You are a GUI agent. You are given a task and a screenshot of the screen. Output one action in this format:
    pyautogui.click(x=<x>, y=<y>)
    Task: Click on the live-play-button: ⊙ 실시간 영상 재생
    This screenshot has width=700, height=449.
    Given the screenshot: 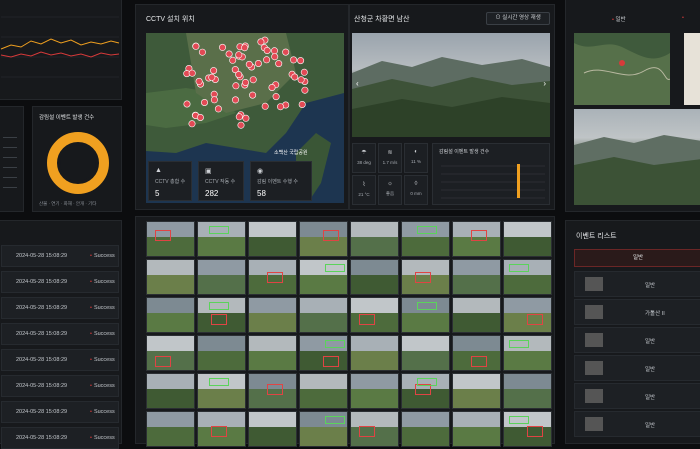 What is the action you would take?
    pyautogui.click(x=518, y=18)
    